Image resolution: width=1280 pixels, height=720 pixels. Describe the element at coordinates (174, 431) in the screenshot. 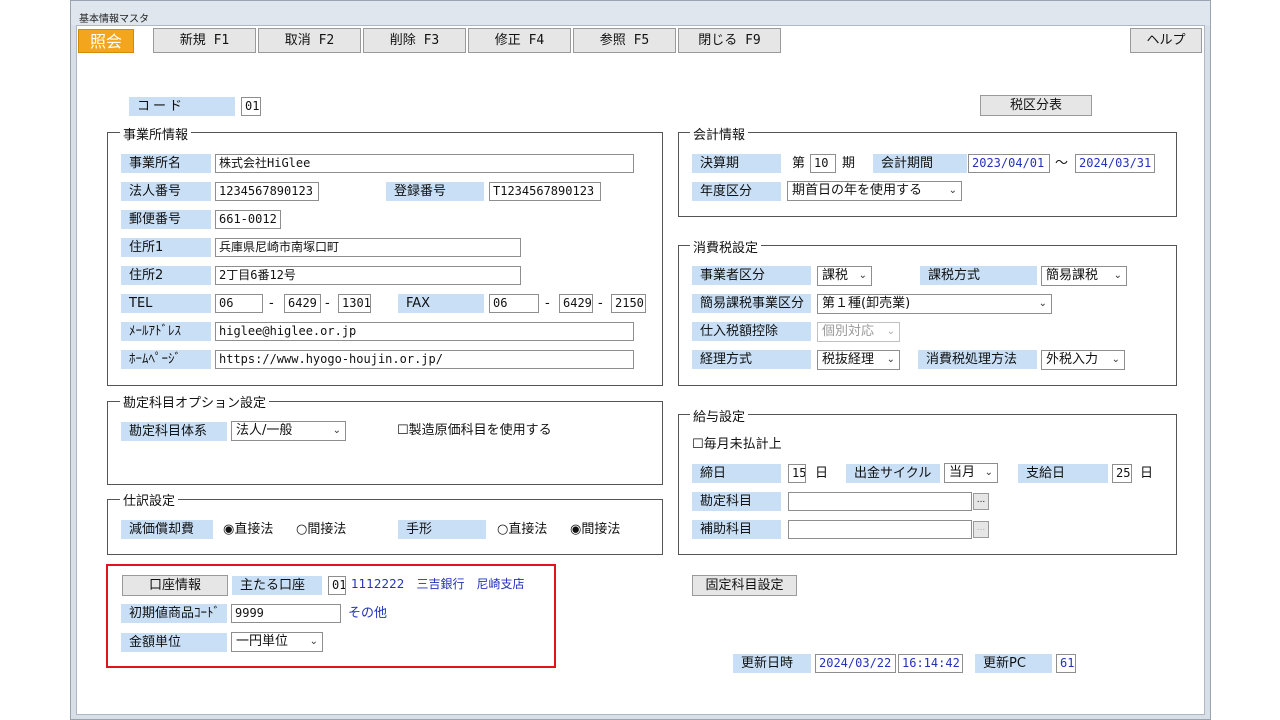

I see `subject-system-label: 勘定科目体系` at that location.